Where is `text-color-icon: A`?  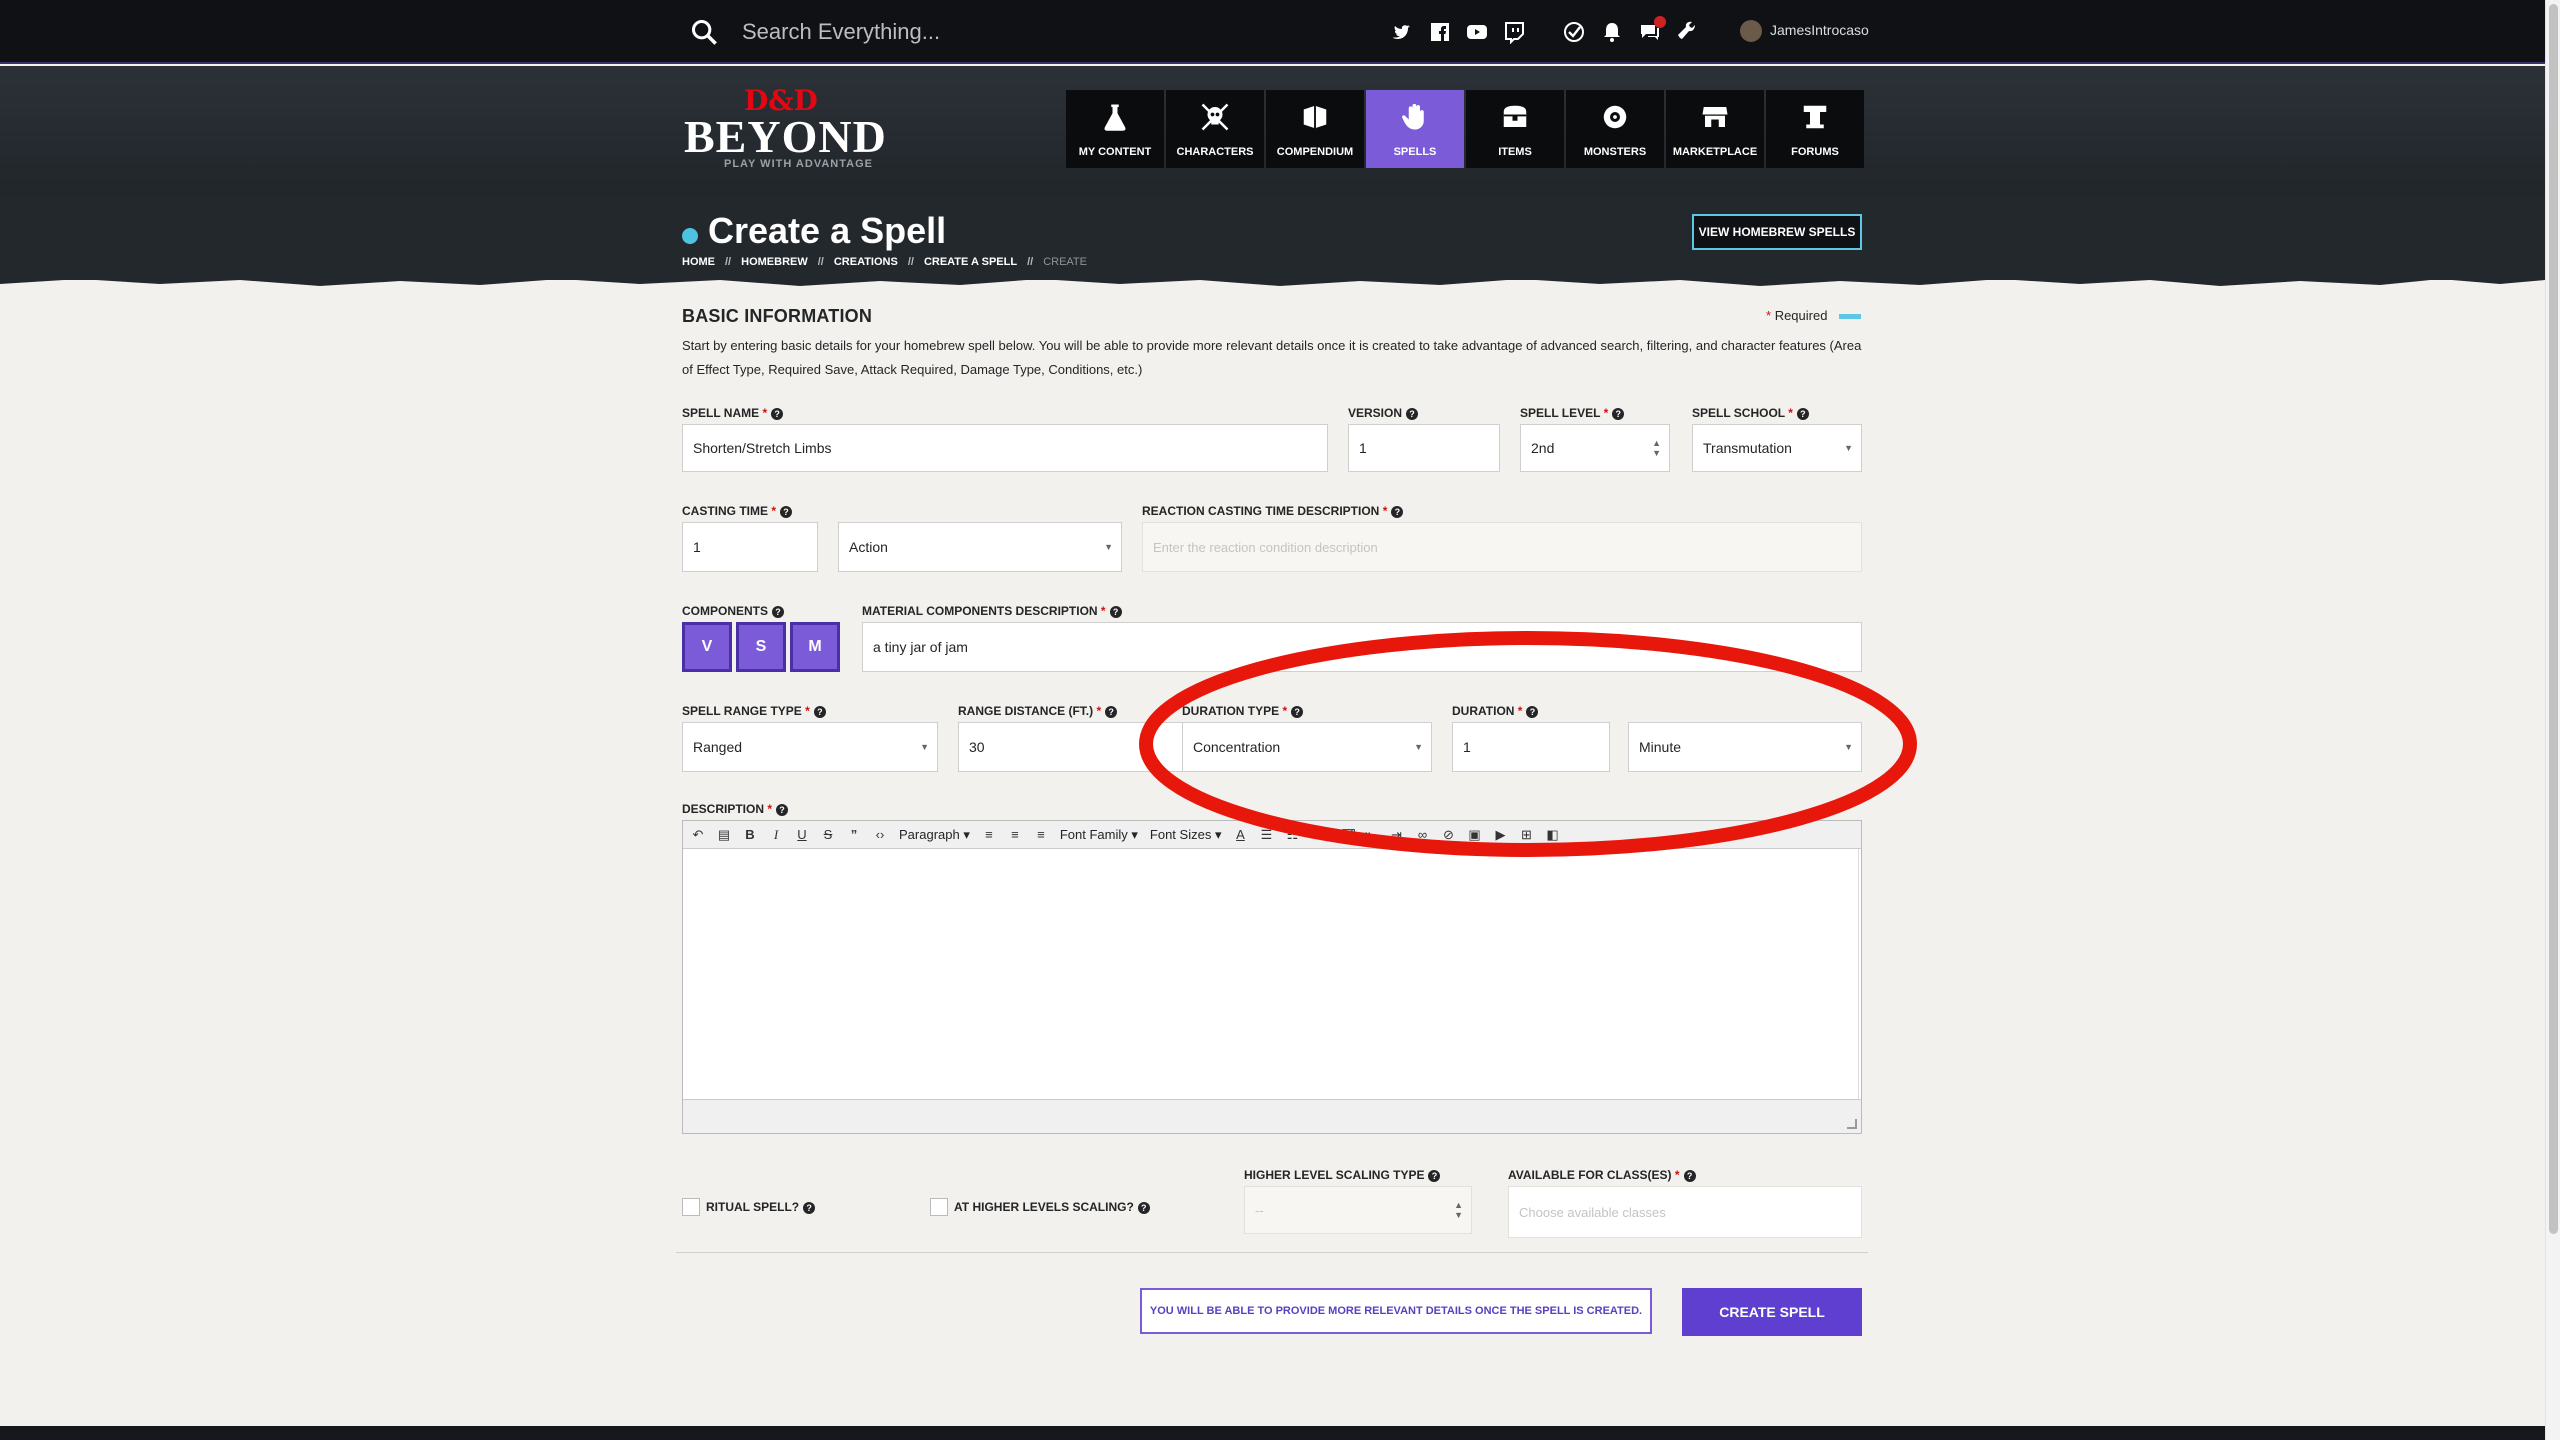
text-color-icon: A is located at coordinates (1240, 834).